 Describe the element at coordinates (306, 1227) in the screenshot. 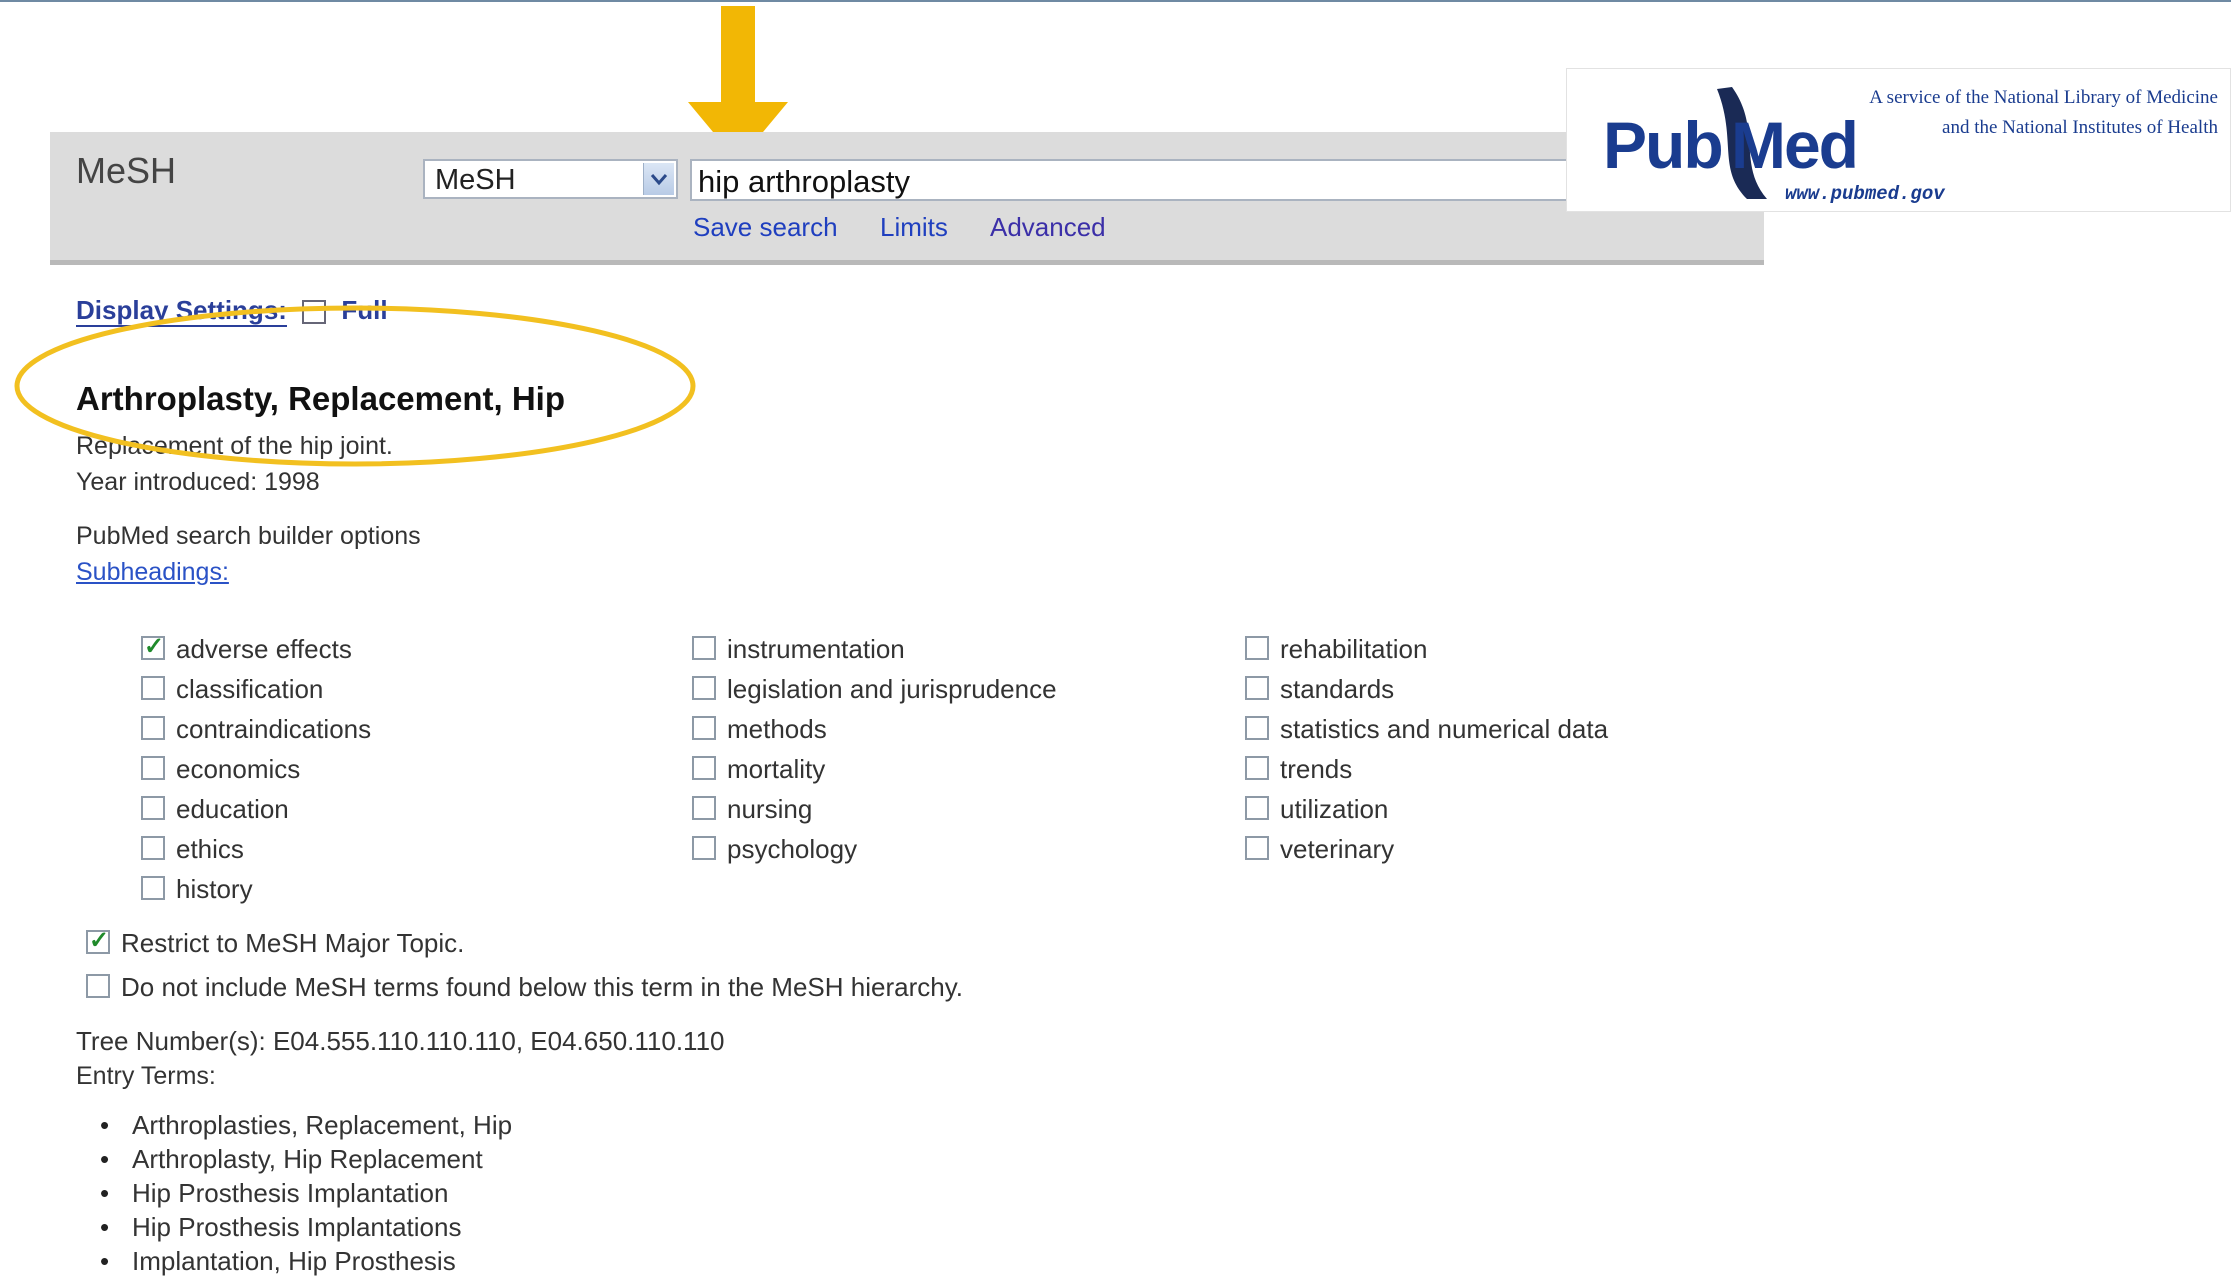

I see `entry-term: Hip Prosthesis Implantations` at that location.